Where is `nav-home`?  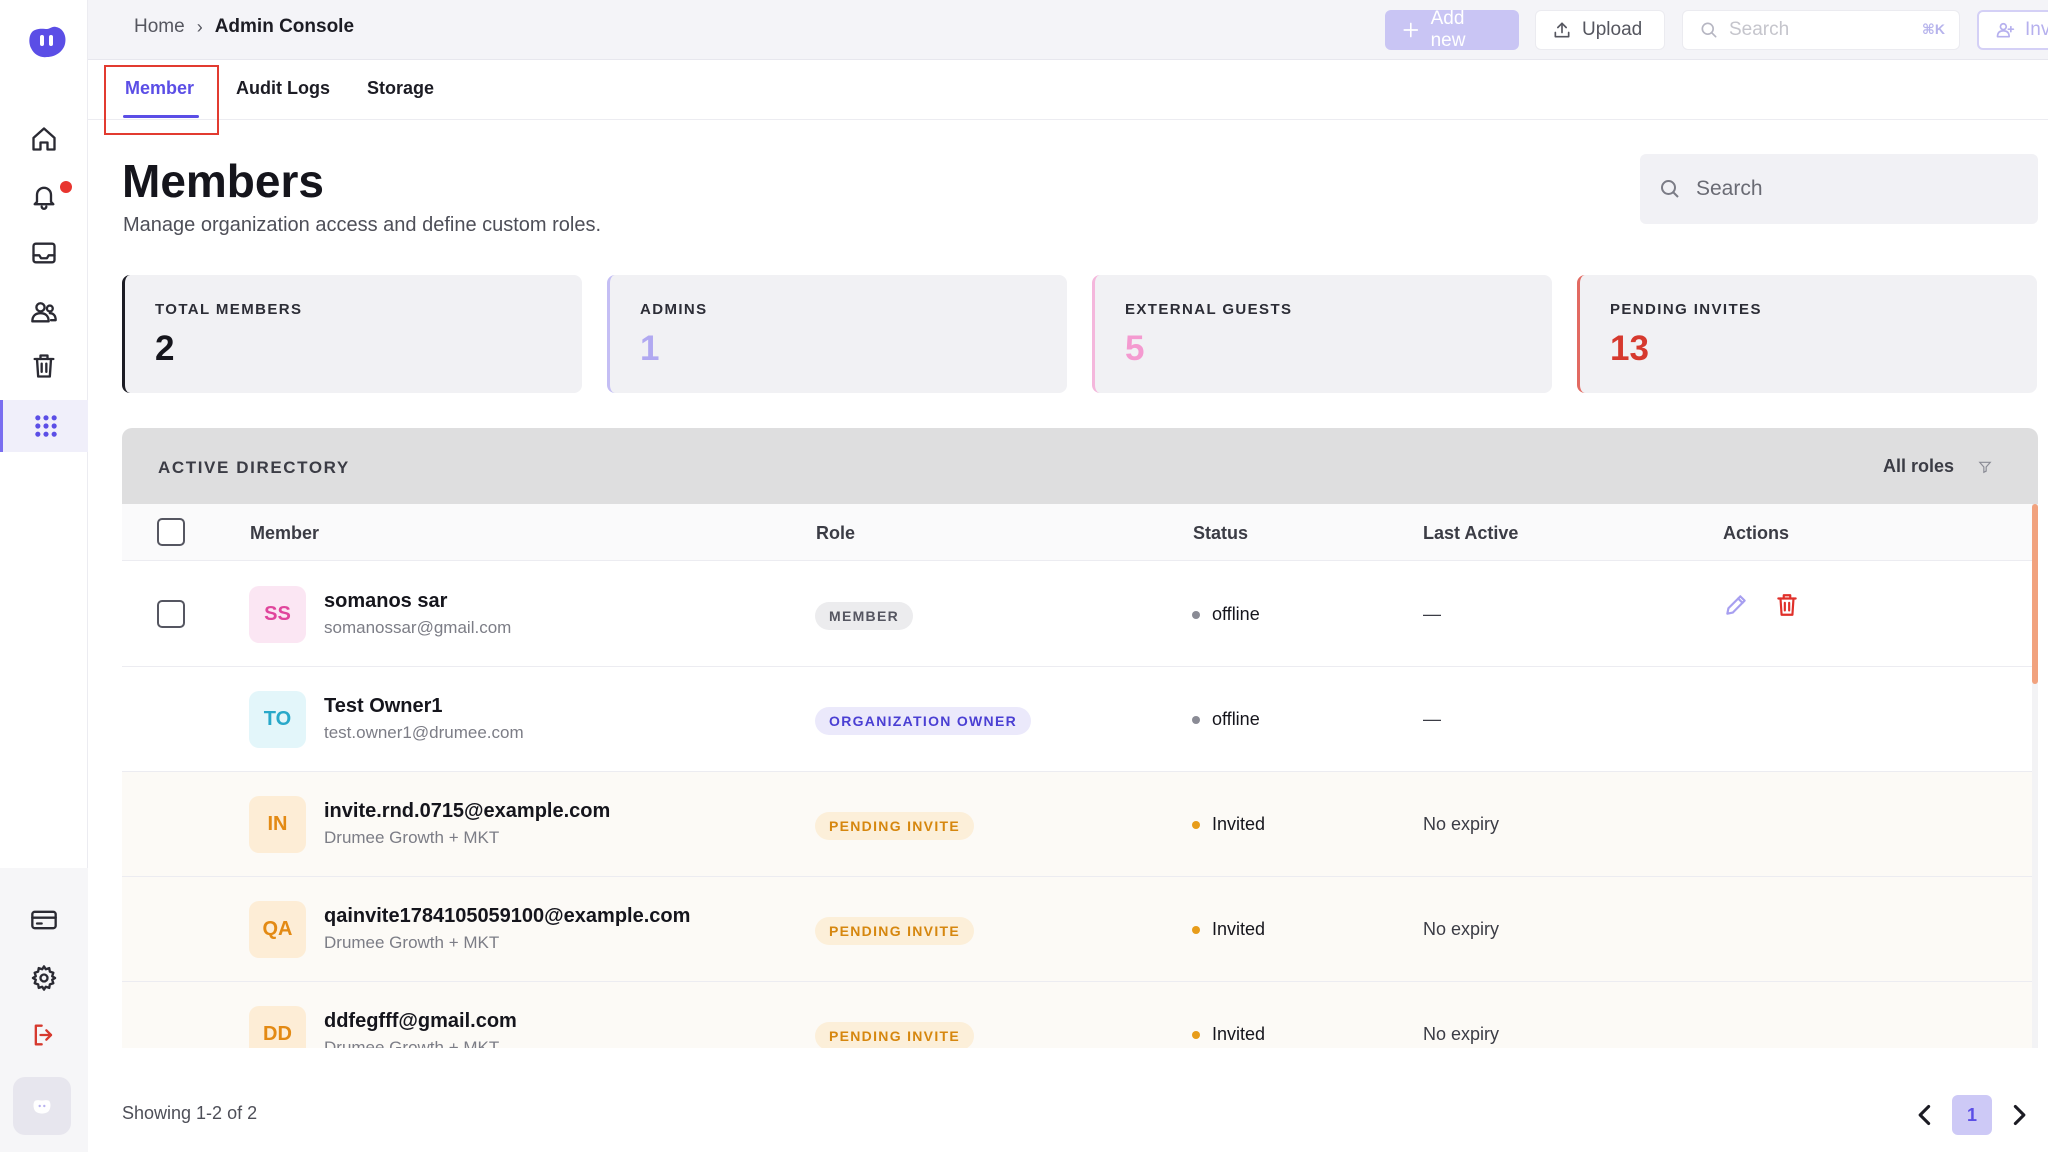
nav-home is located at coordinates (44, 139).